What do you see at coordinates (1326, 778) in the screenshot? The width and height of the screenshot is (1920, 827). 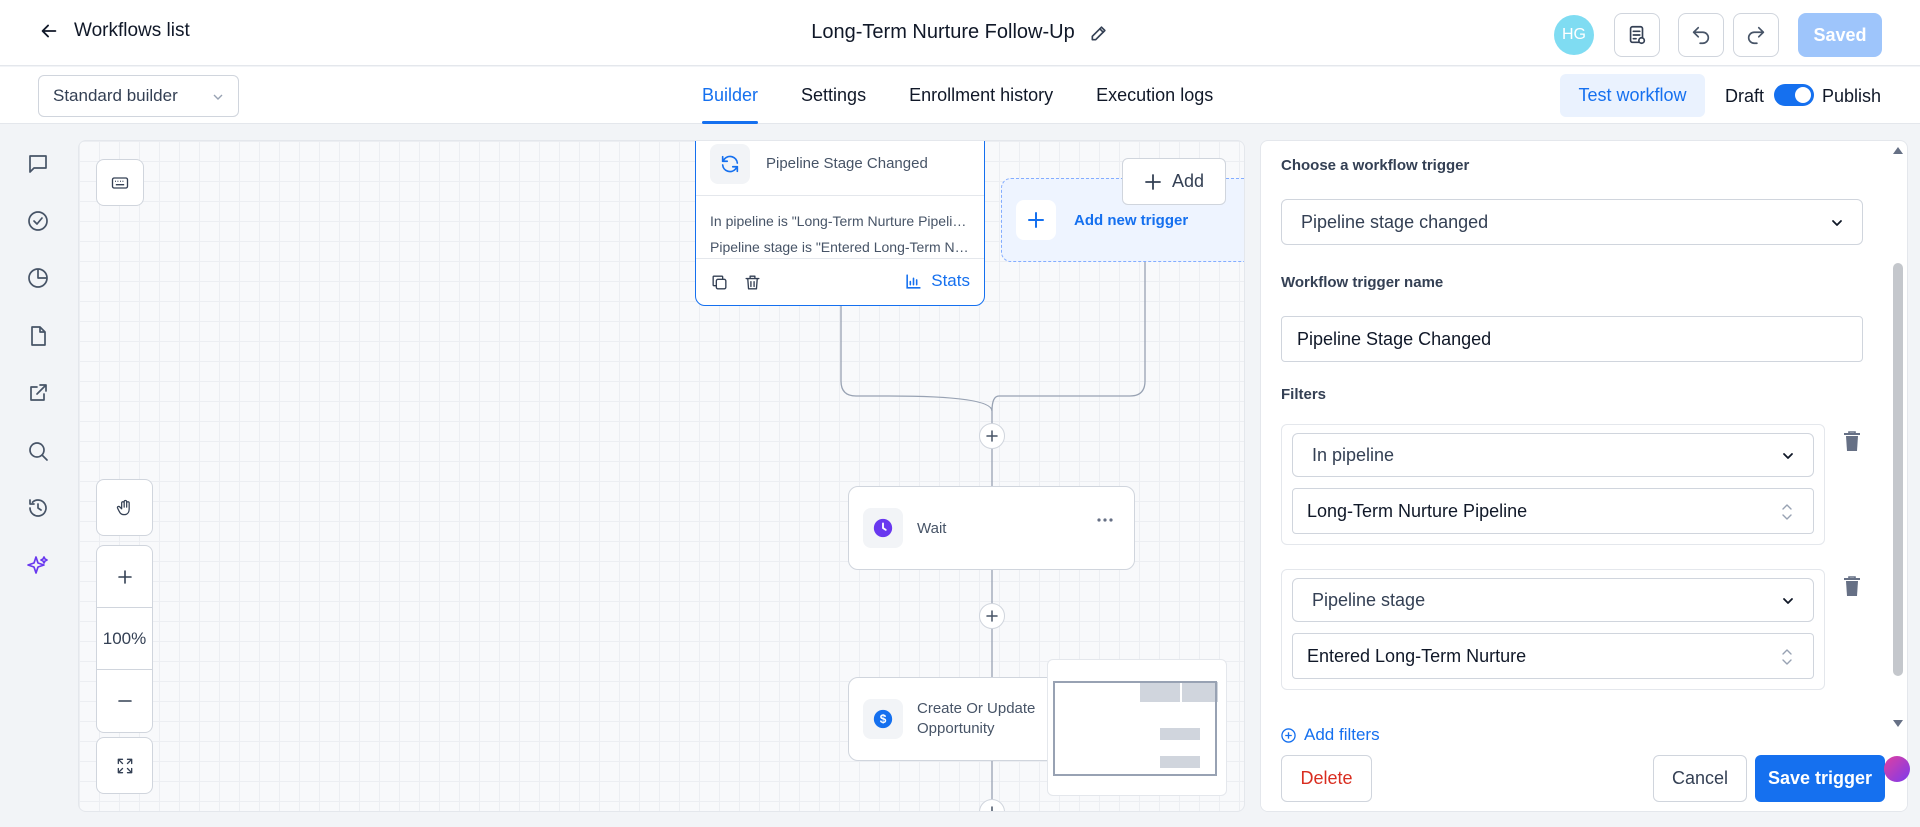 I see `delete-button: Delete` at bounding box center [1326, 778].